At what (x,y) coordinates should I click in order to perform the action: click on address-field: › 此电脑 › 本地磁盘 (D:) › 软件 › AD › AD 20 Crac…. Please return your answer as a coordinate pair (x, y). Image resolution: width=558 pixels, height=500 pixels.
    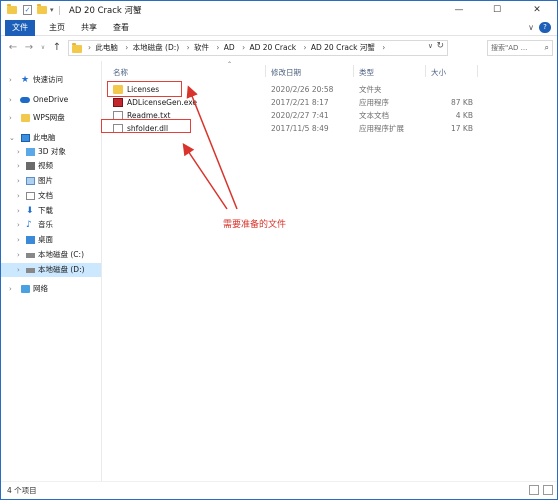
    Looking at the image, I should click on (258, 48).